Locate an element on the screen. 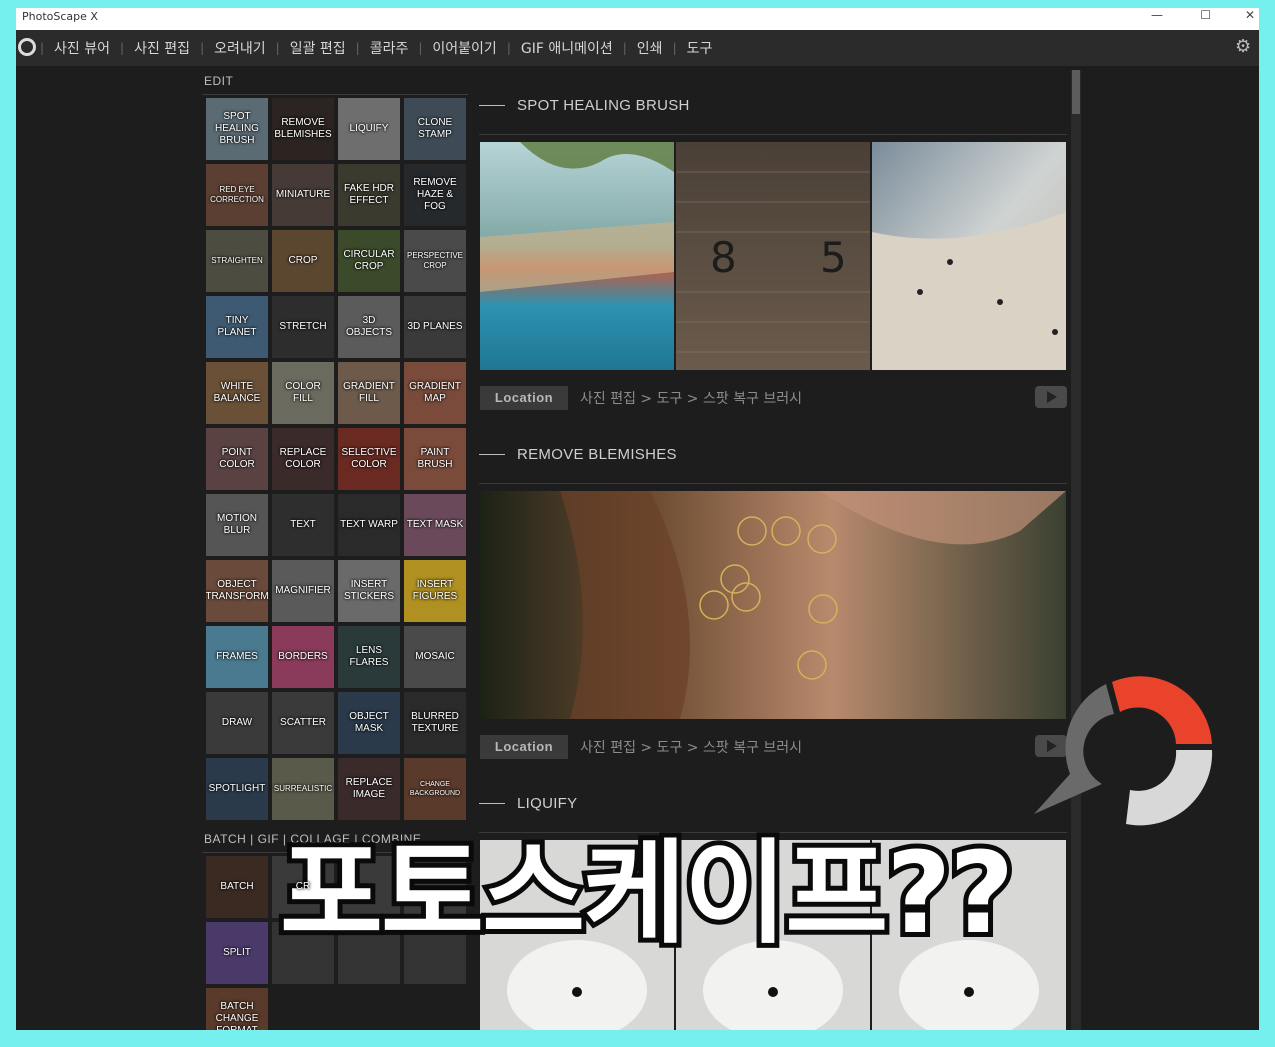 This screenshot has height=1047, width=1275. tool-tile-draw: DRAW is located at coordinates (237, 723).